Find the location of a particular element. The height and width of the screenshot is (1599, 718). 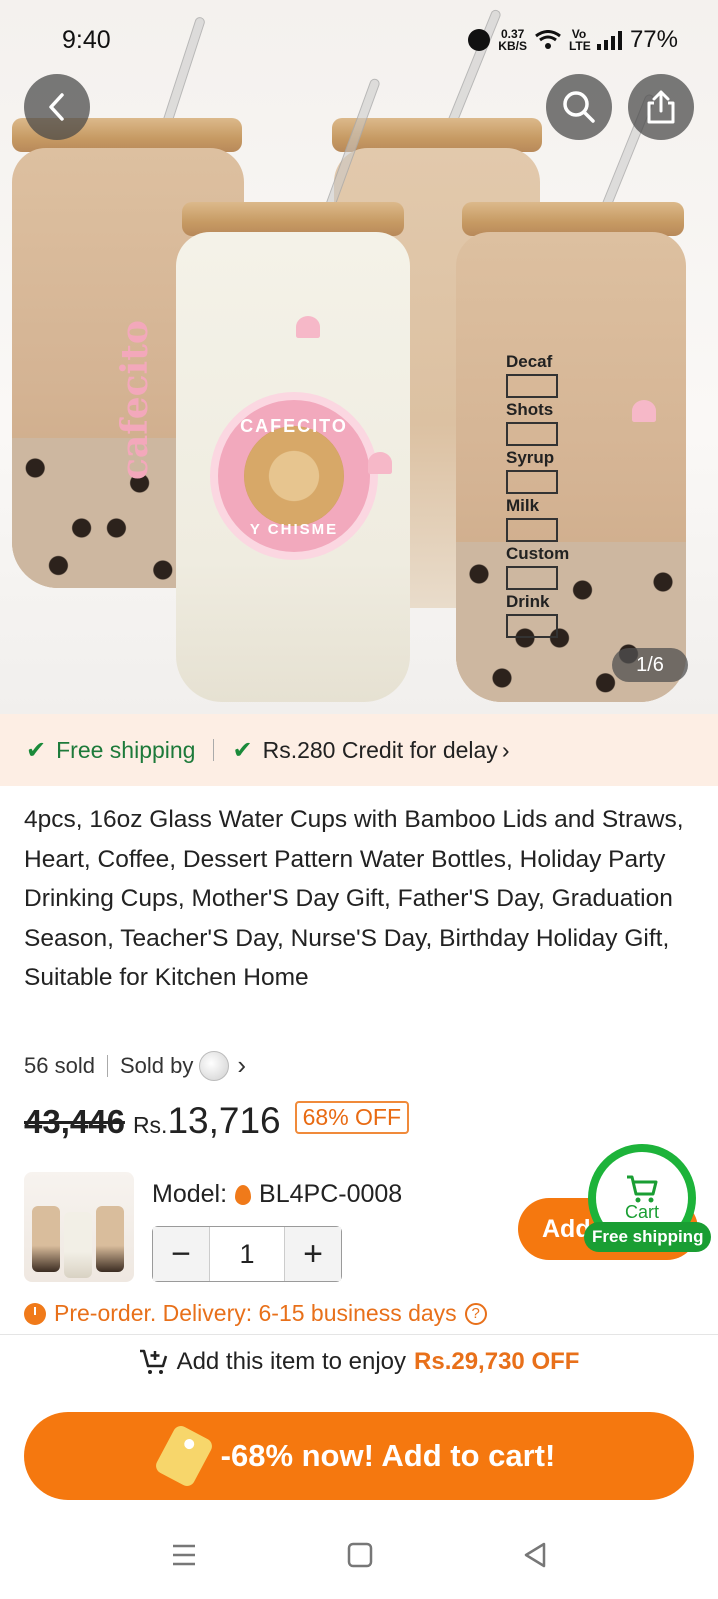

checklist-label: Syrup is located at coordinates (530, 457).